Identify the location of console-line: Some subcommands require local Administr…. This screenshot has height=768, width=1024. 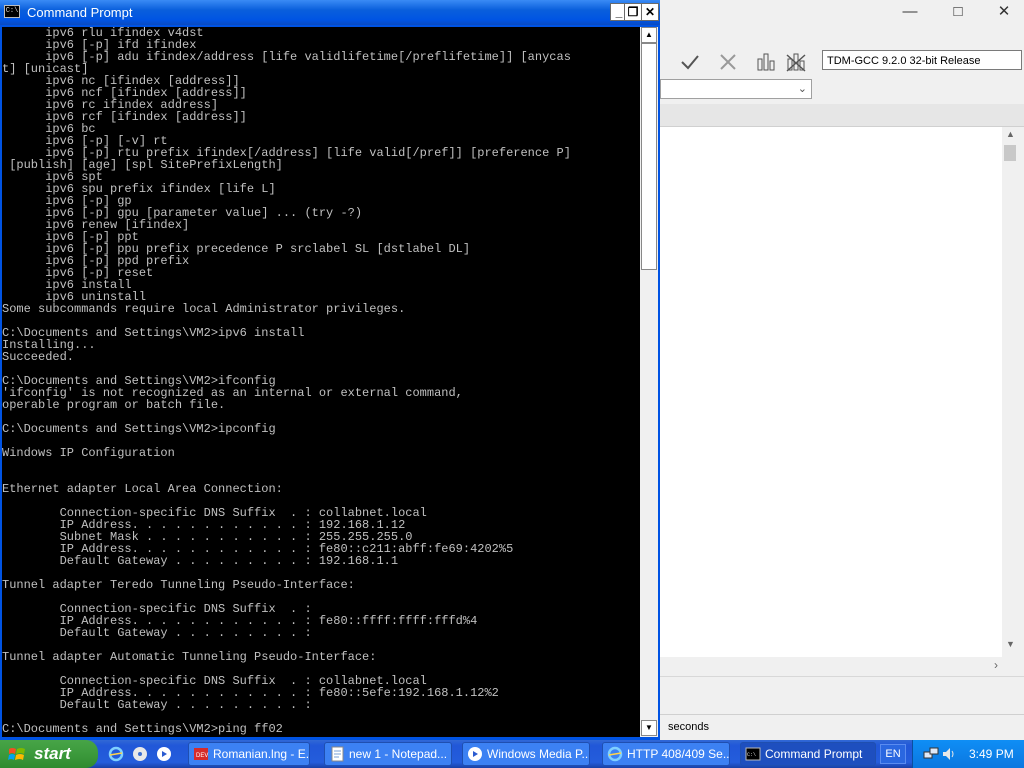
(204, 309).